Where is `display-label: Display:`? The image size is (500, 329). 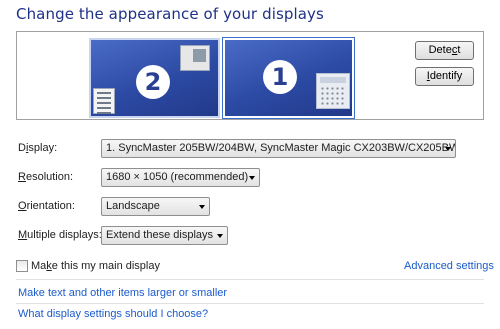
display-label: Display: is located at coordinates (37, 148).